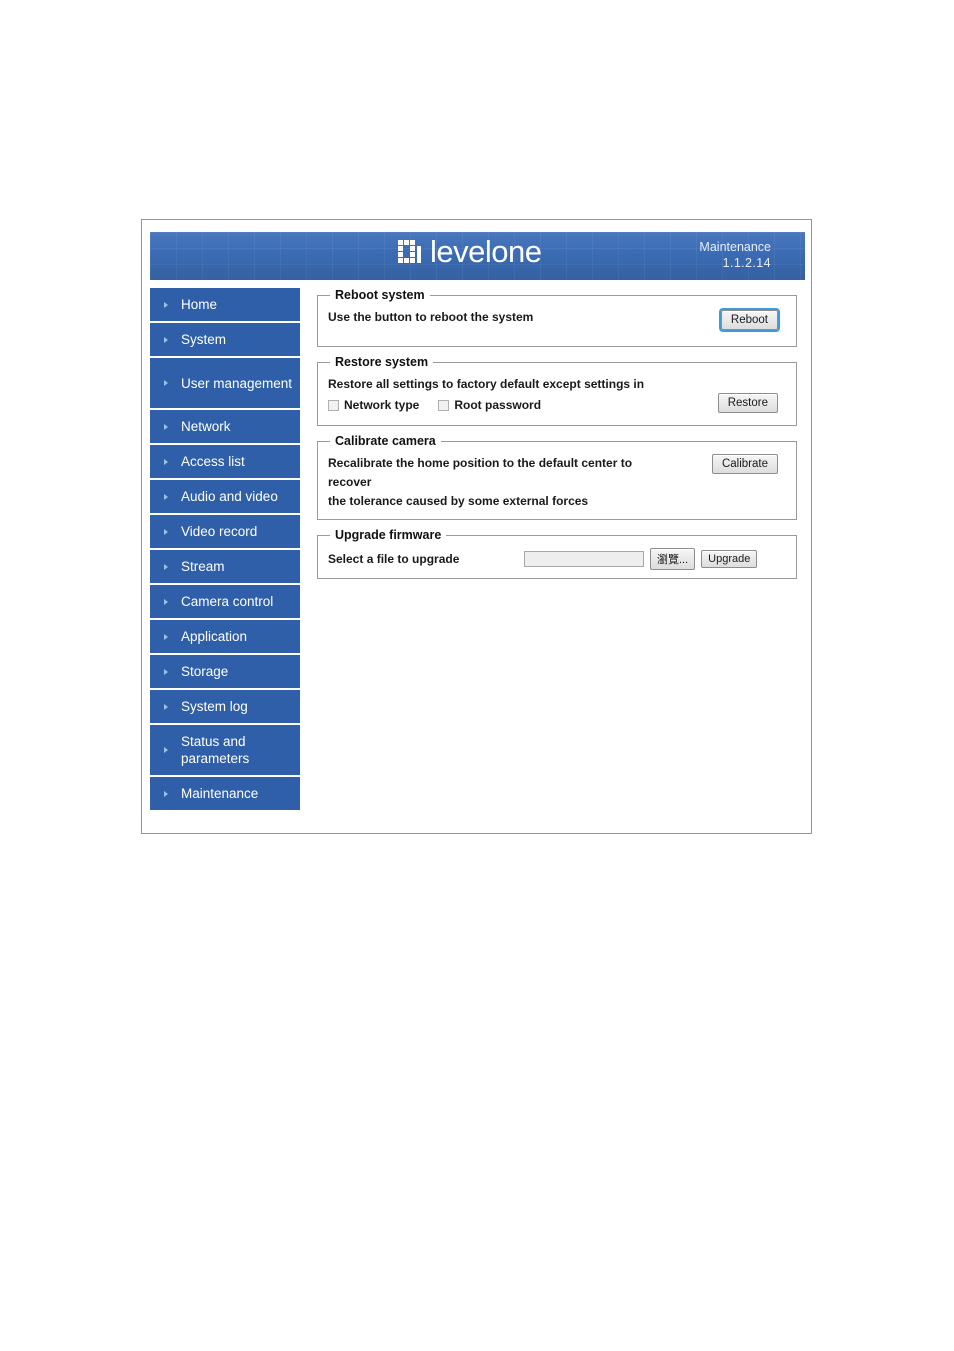 The height and width of the screenshot is (1351, 954). What do you see at coordinates (219, 531) in the screenshot?
I see `sidebar-item-label: Video record` at bounding box center [219, 531].